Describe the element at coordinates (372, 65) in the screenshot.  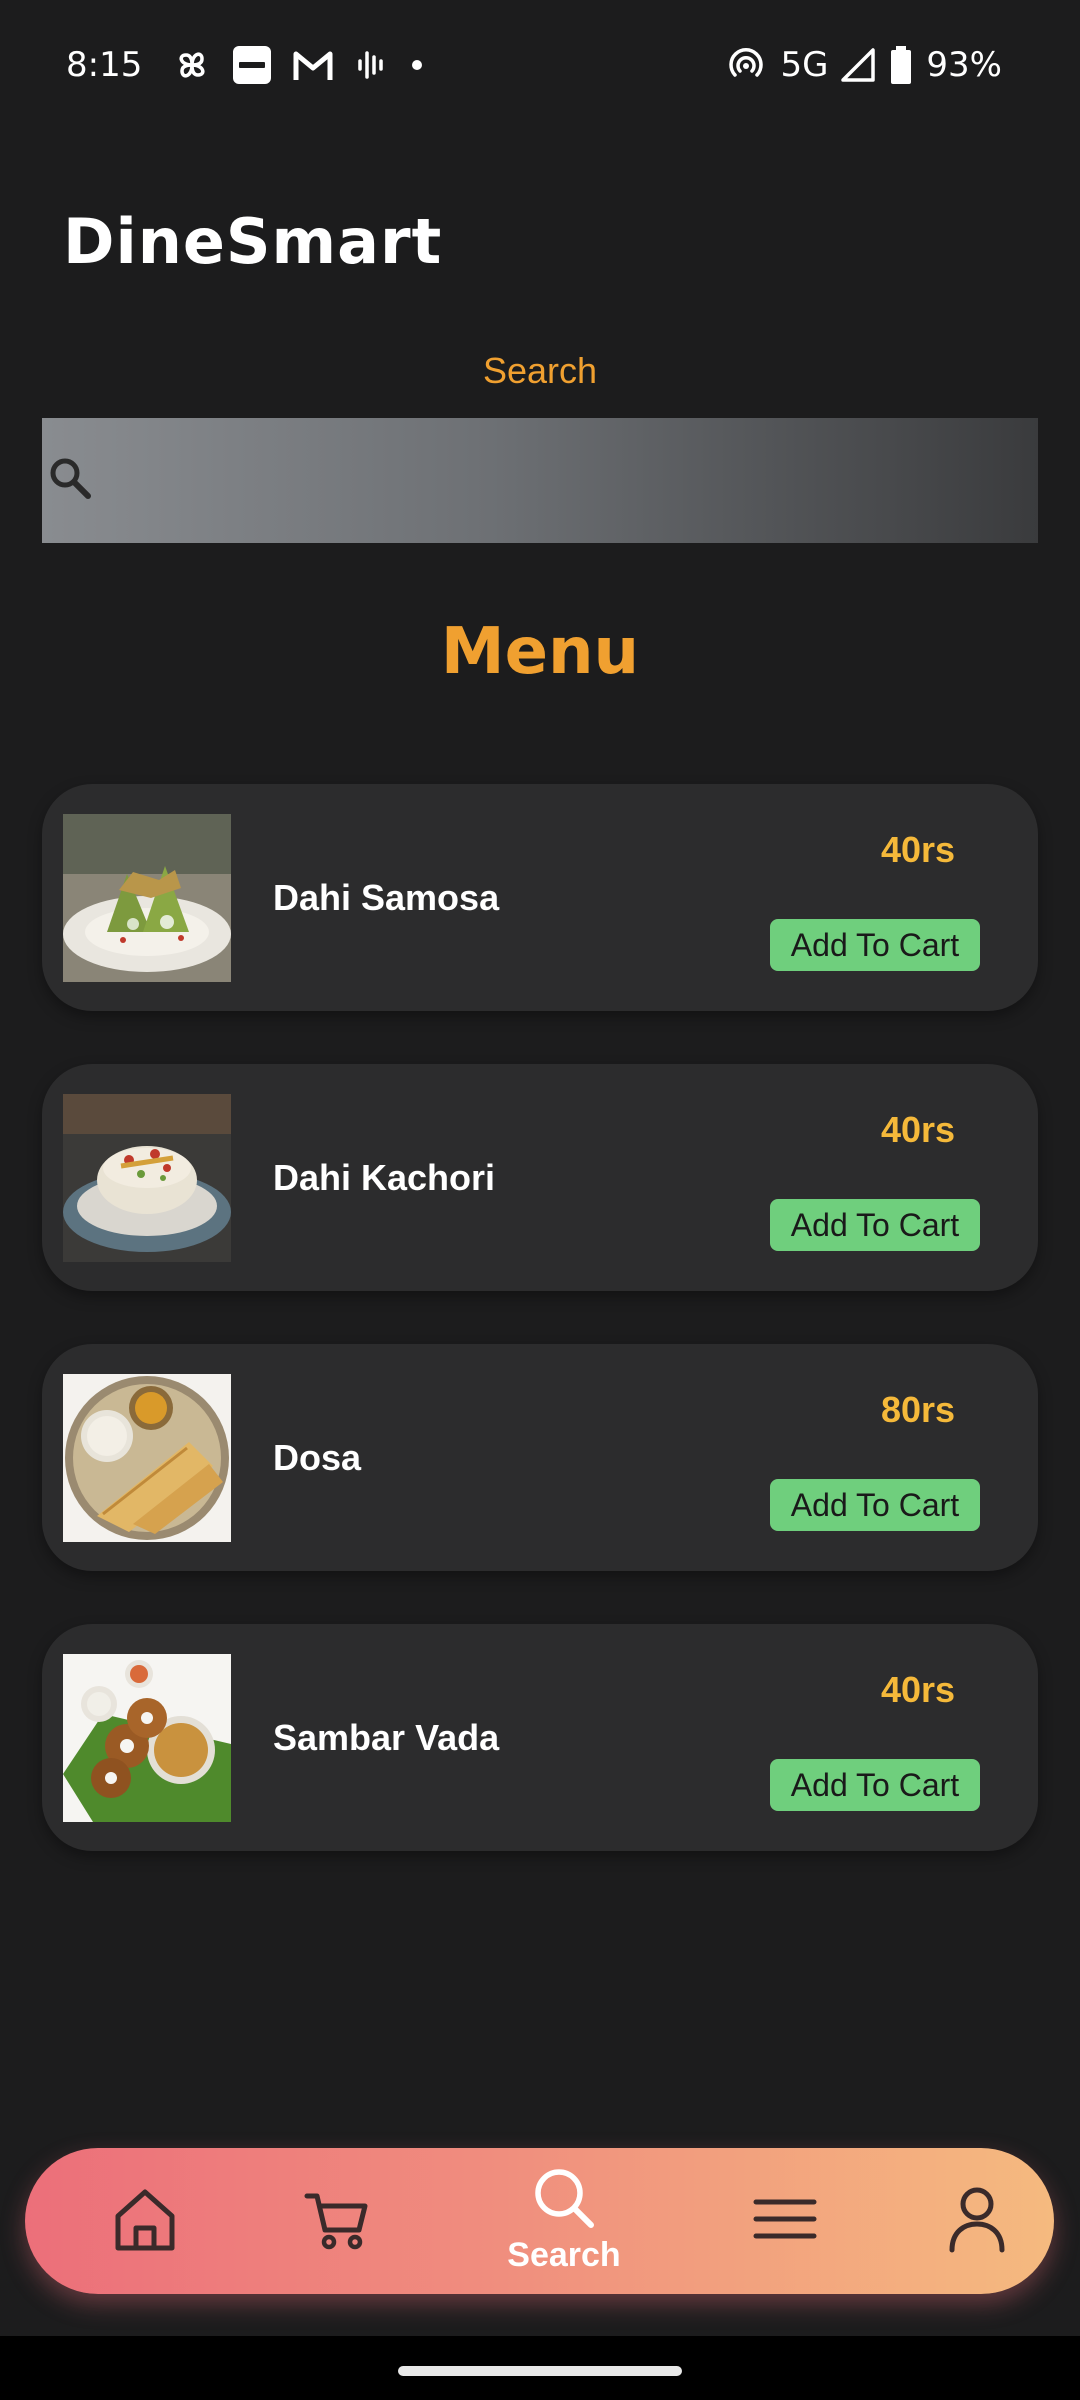
I see `voice-wave-icon` at that location.